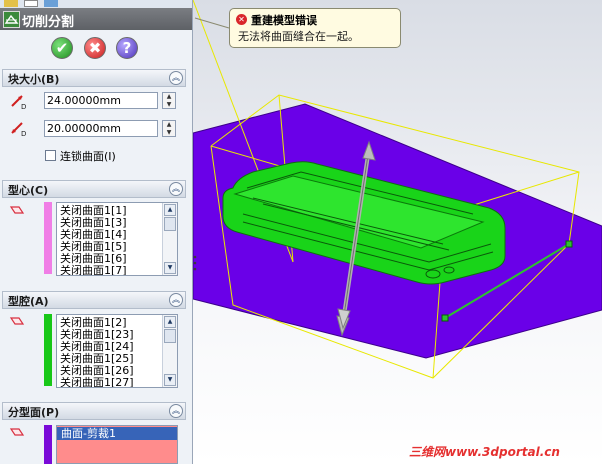 The image size is (602, 467). What do you see at coordinates (19, 128) in the screenshot?
I see `depth-direction-b-icon: D` at bounding box center [19, 128].